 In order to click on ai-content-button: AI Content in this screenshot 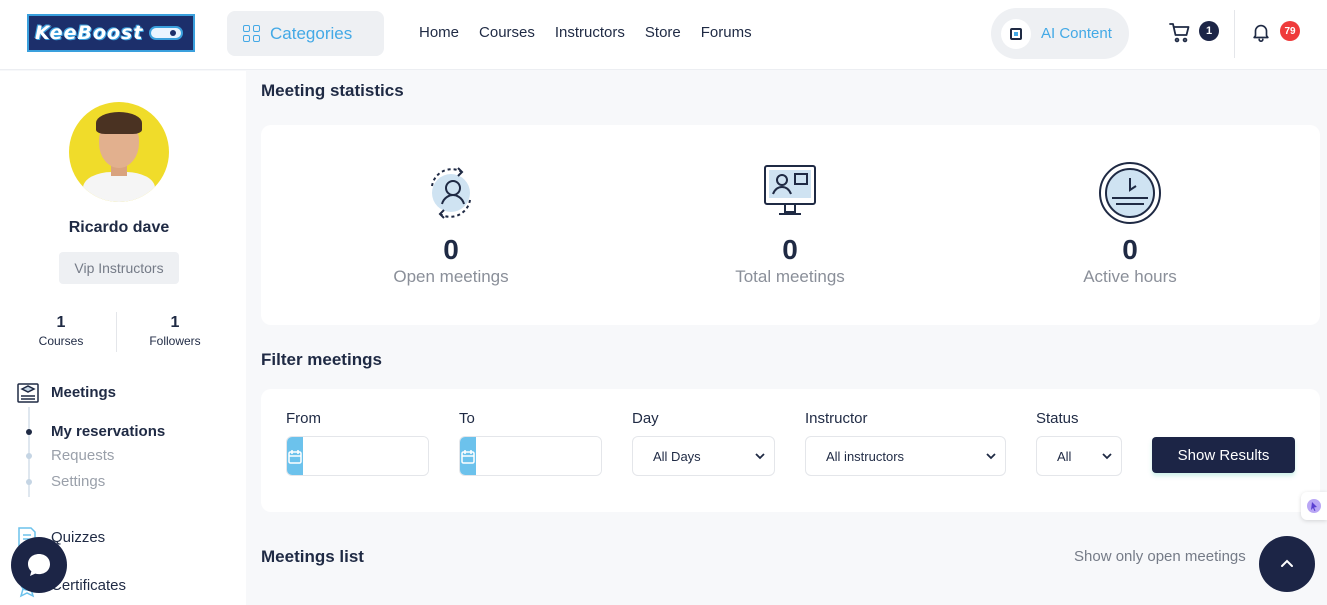, I will do `click(1060, 33)`.